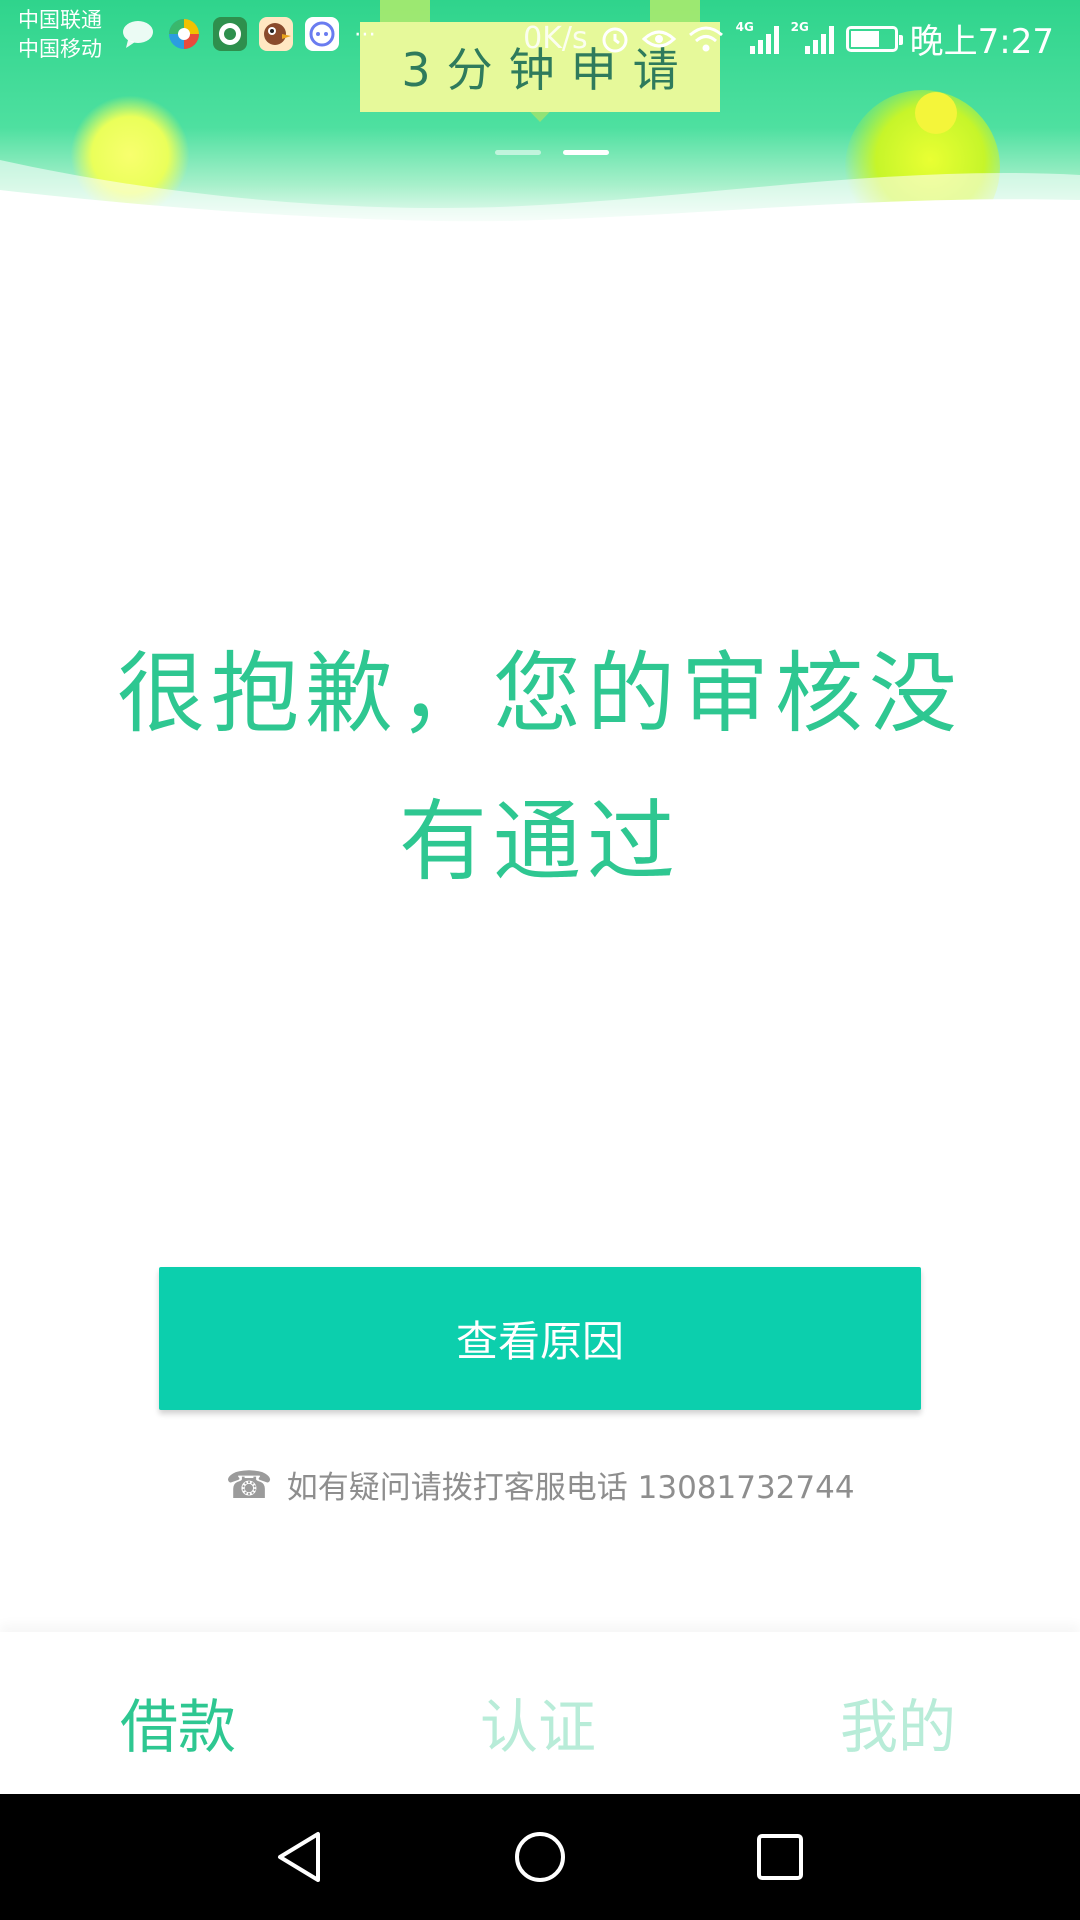 This screenshot has height=1920, width=1080. Describe the element at coordinates (898, 1722) in the screenshot. I see `tab-mine: 我的` at that location.